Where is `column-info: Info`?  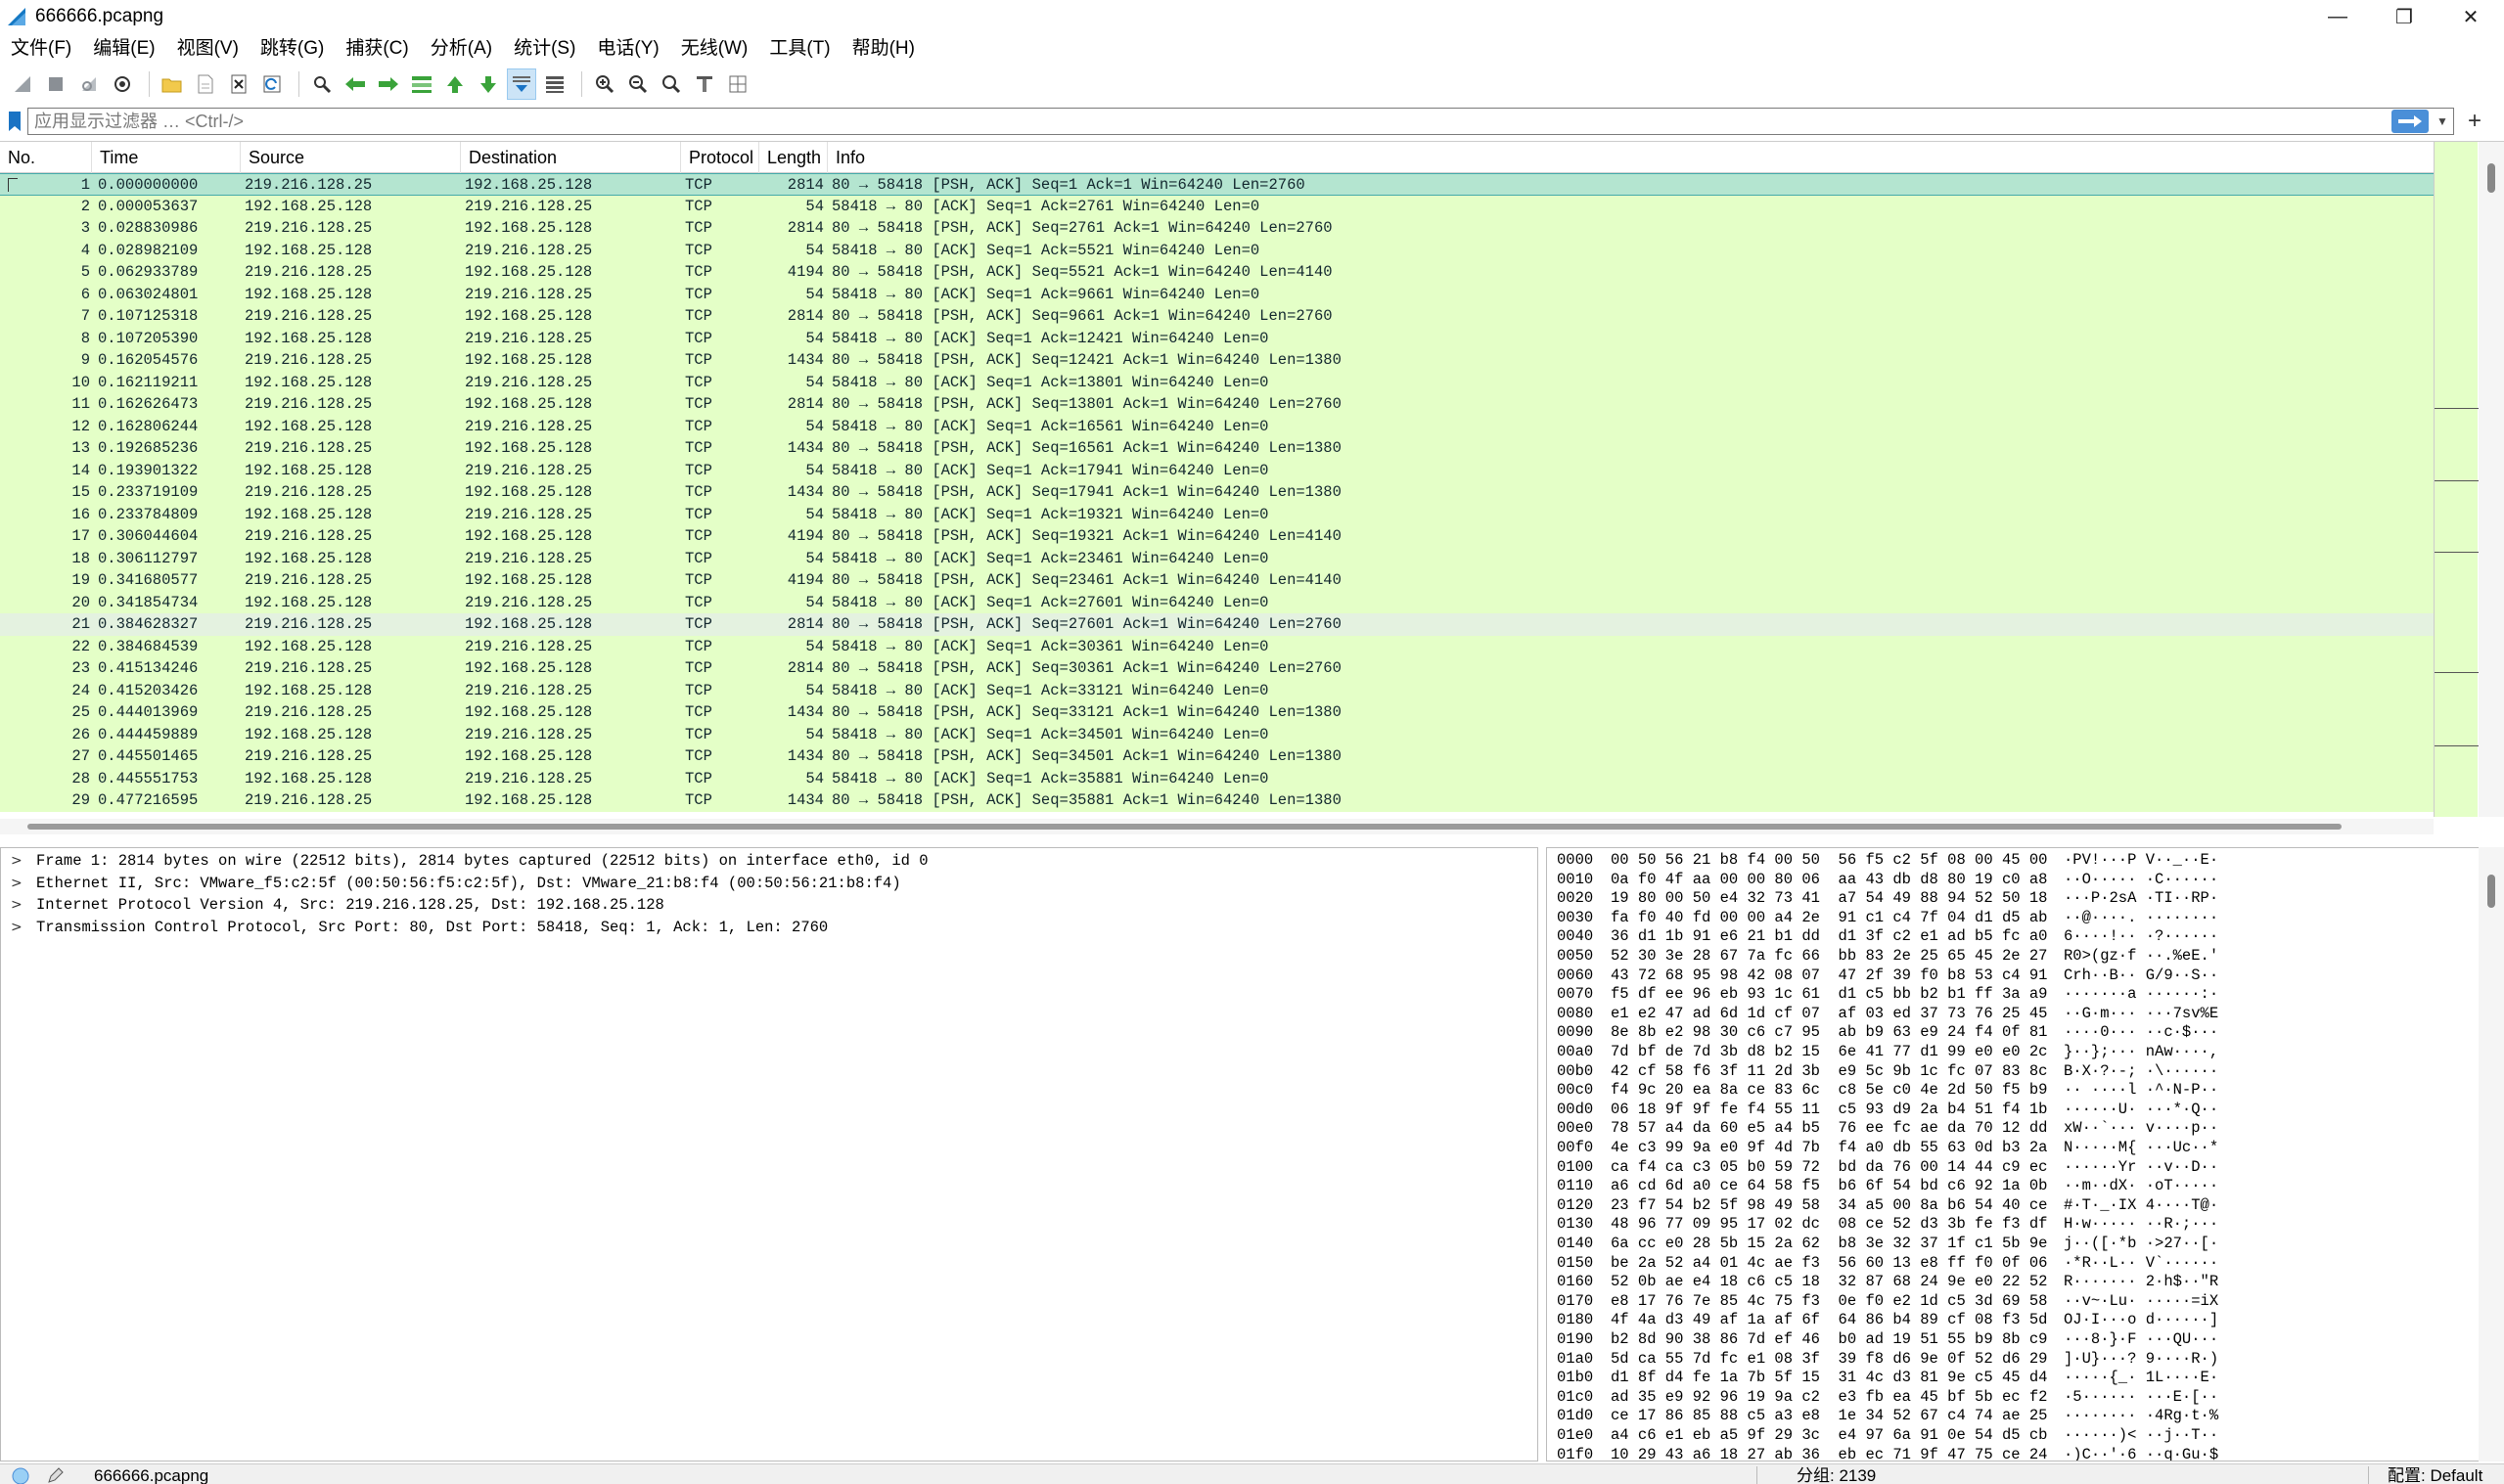
column-info: Info is located at coordinates (1630, 157).